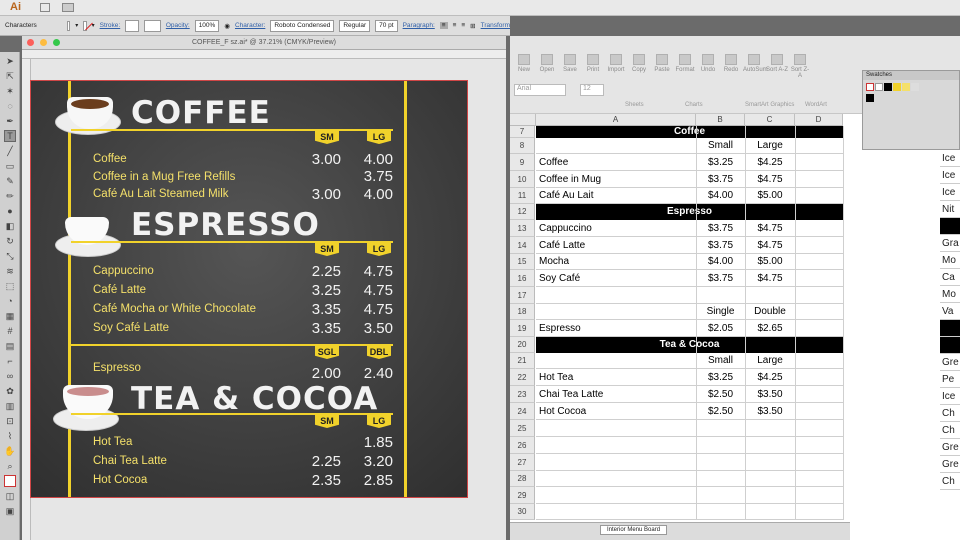  What do you see at coordinates (616, 146) in the screenshot?
I see `cell-a8` at bounding box center [616, 146].